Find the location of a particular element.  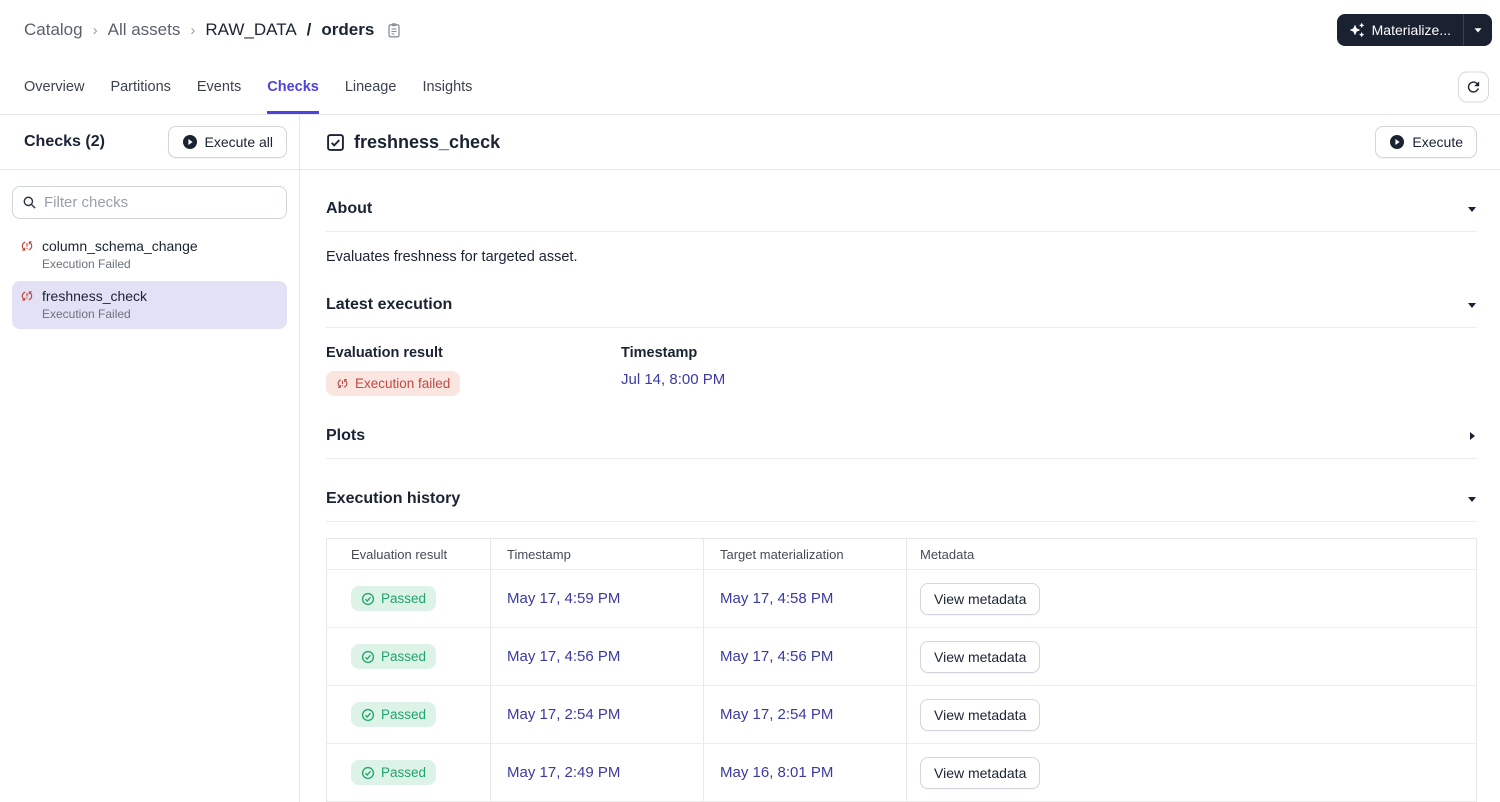

latest-execution-timestamp-link: Jul 14, 8:00 PM is located at coordinates (673, 379).